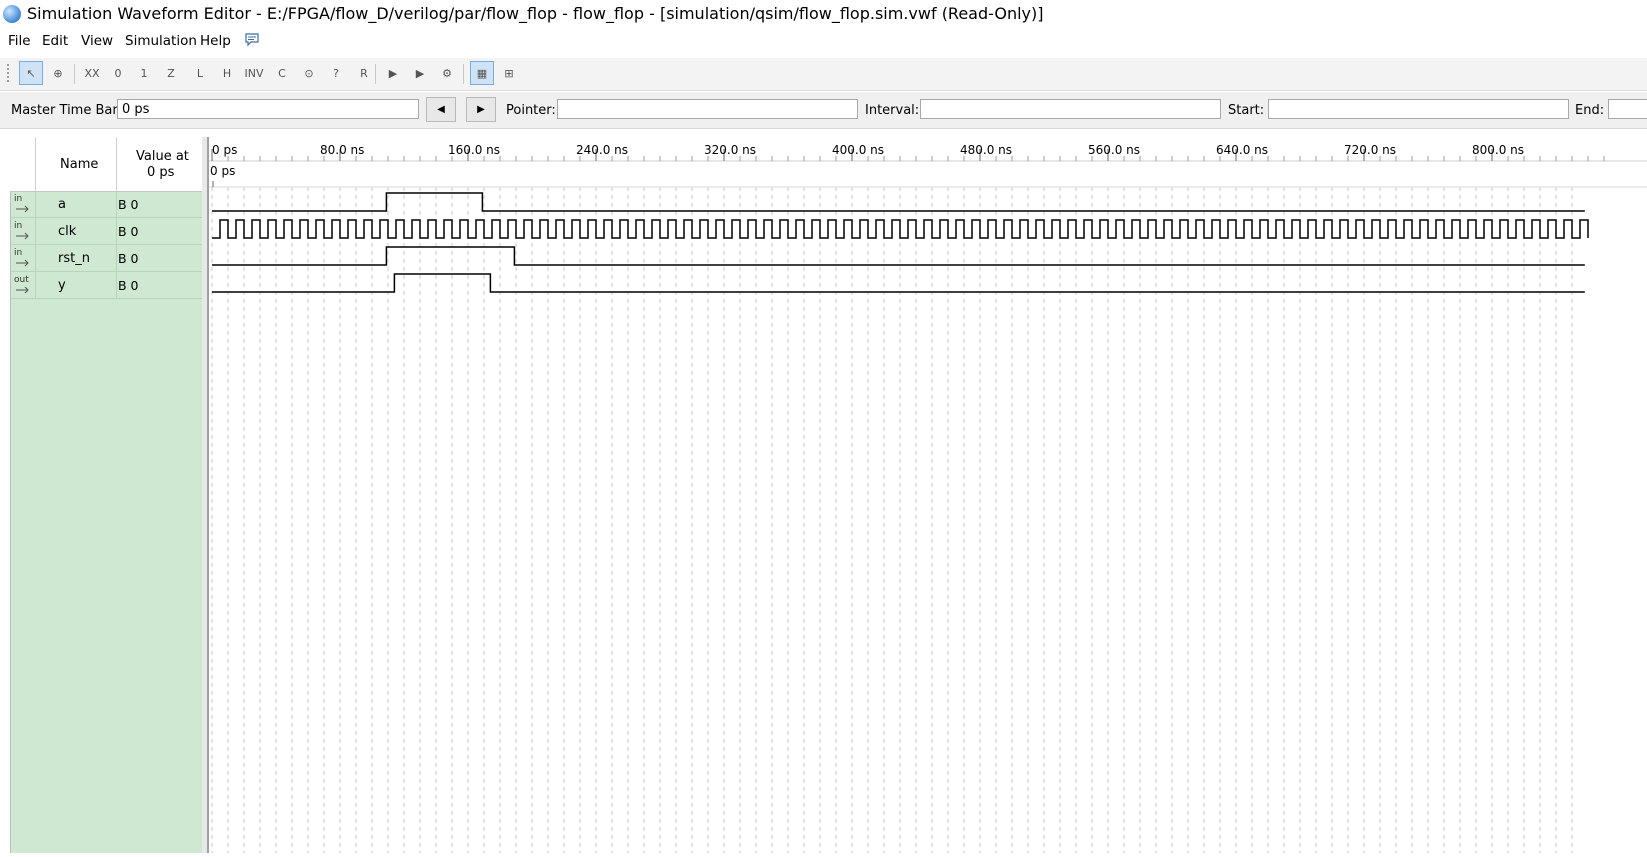  Describe the element at coordinates (481, 109) in the screenshot. I see `next-transition-button: ▶` at that location.